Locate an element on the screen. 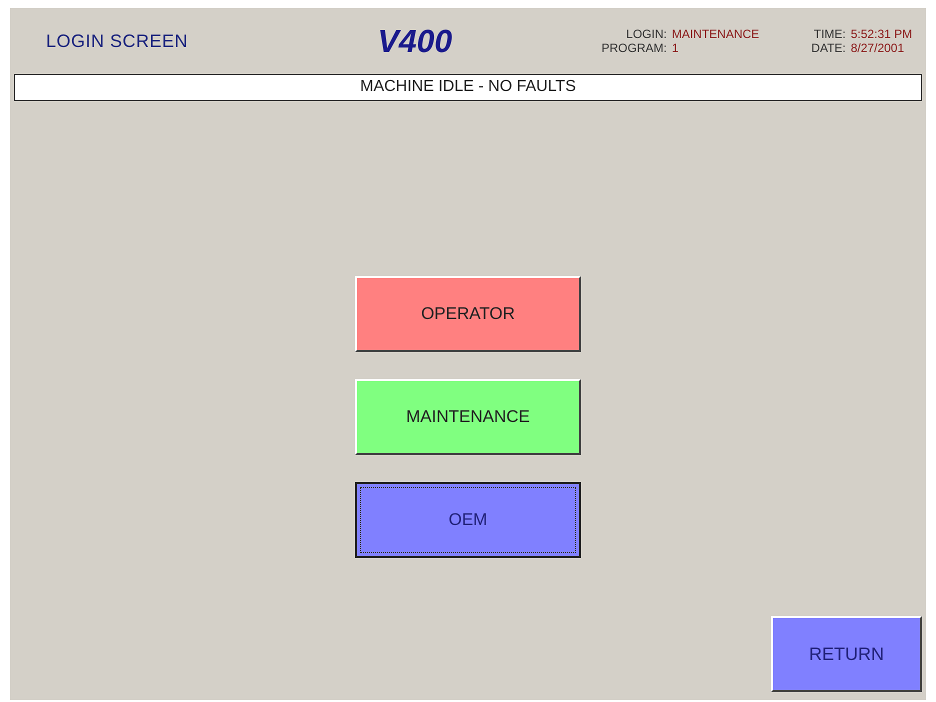  status-bar: MACHINE IDLE - NO FAULTS is located at coordinates (468, 87).